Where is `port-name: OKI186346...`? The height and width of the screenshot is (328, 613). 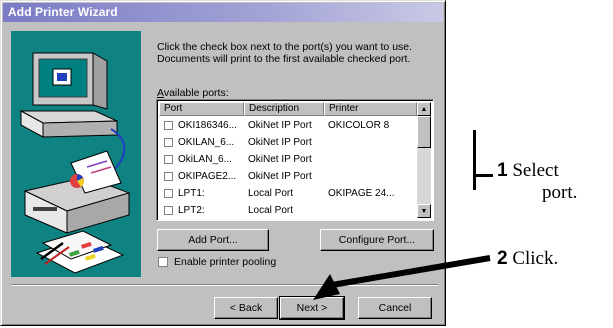 port-name: OKI186346... is located at coordinates (207, 125).